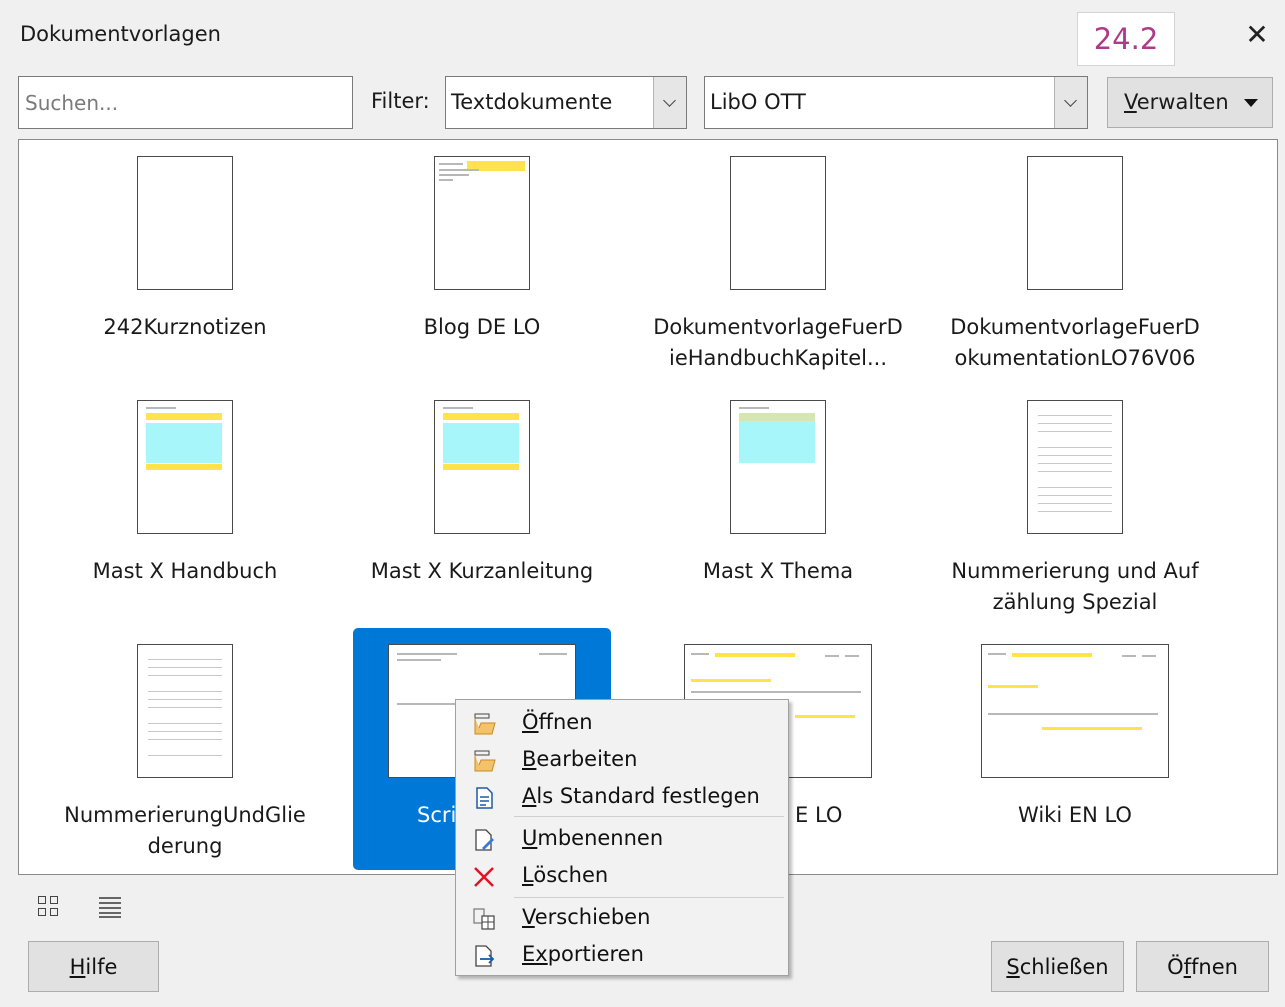 Image resolution: width=1285 pixels, height=1007 pixels. What do you see at coordinates (120, 34) in the screenshot?
I see `dialog-title: Dokumentvorlagen` at bounding box center [120, 34].